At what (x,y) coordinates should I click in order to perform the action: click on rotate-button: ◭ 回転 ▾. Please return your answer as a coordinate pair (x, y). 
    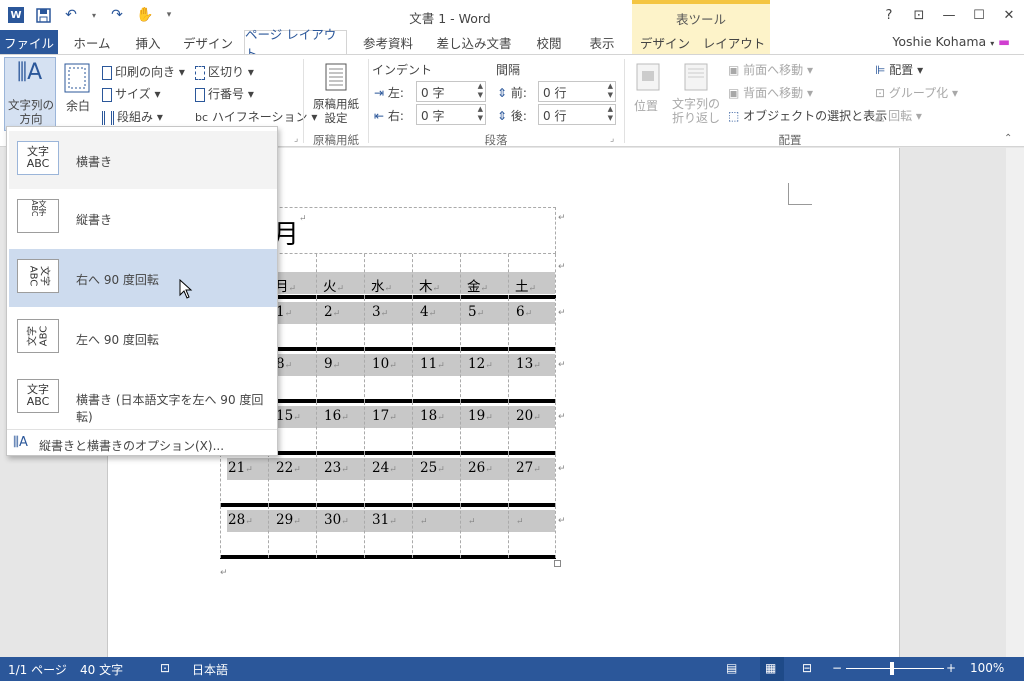
    Looking at the image, I should click on (898, 115).